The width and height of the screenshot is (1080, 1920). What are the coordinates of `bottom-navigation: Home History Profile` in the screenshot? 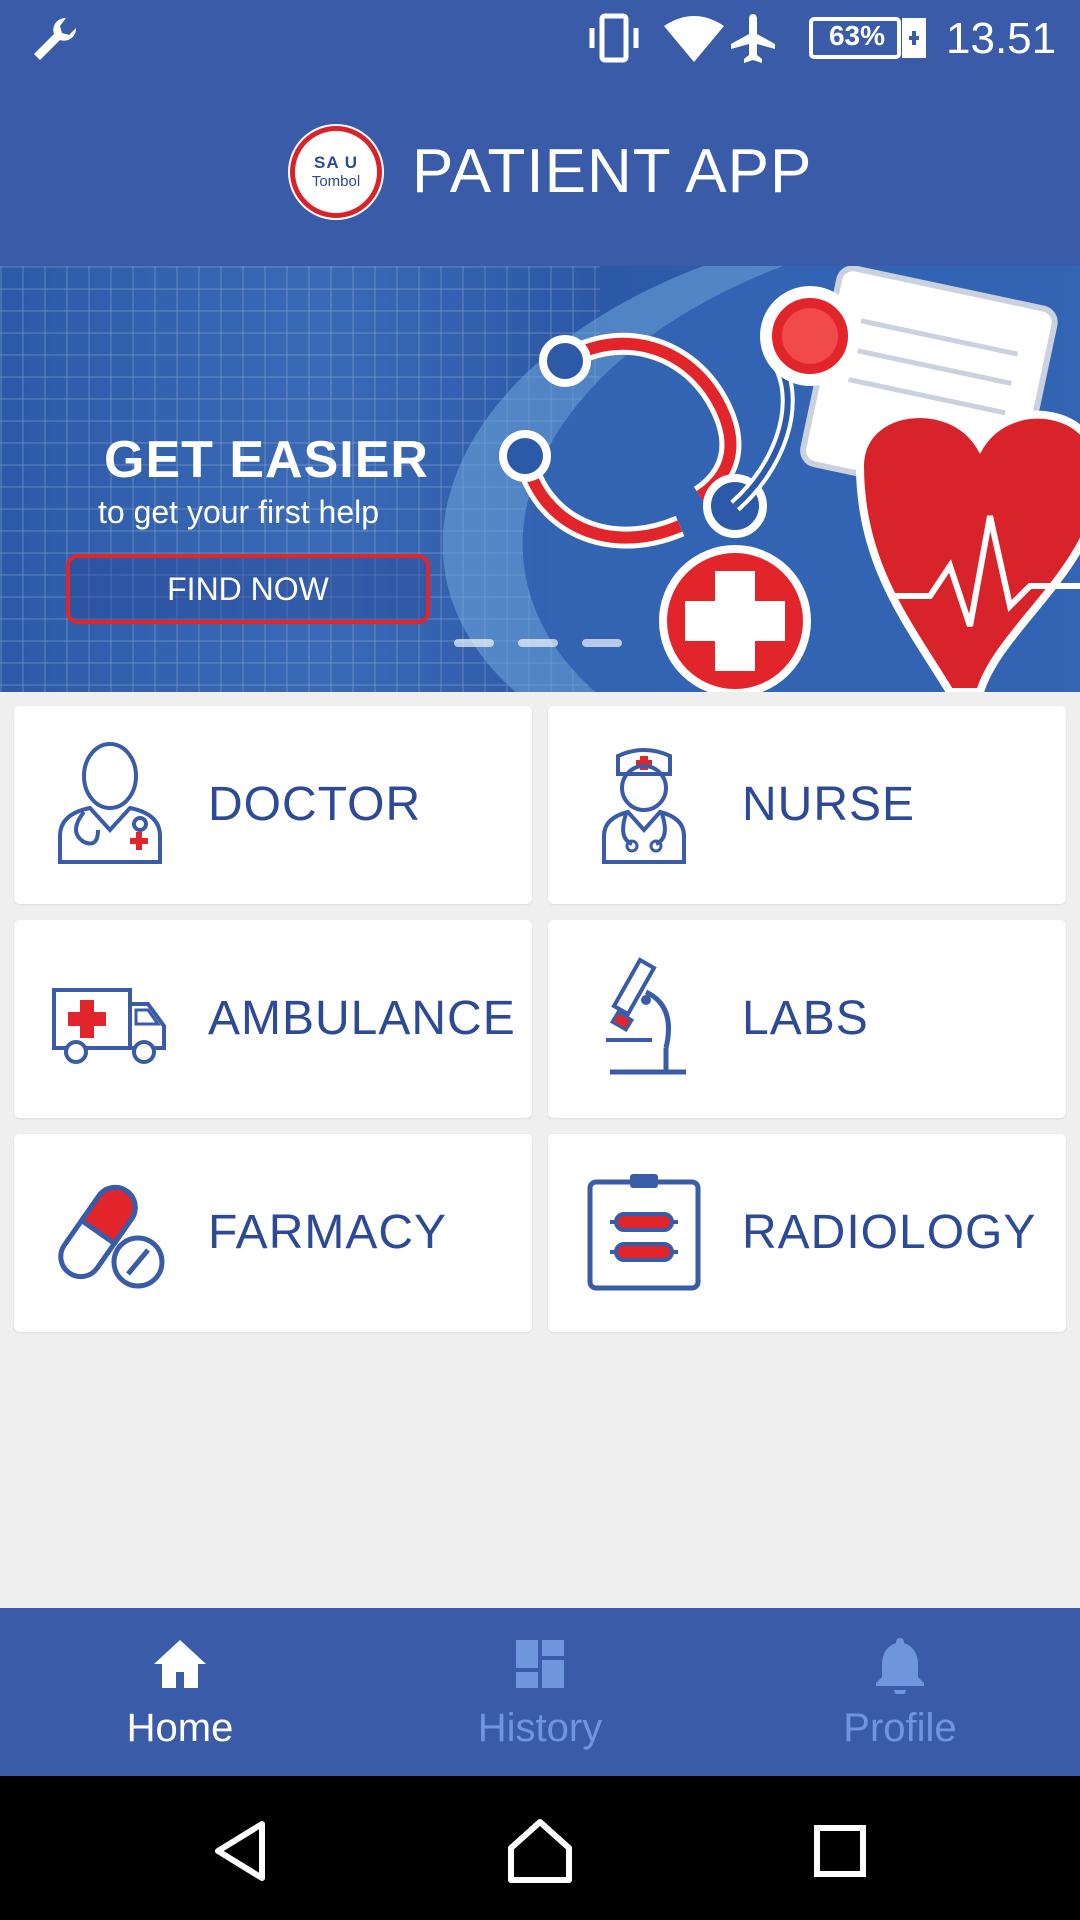 It's located at (540, 1692).